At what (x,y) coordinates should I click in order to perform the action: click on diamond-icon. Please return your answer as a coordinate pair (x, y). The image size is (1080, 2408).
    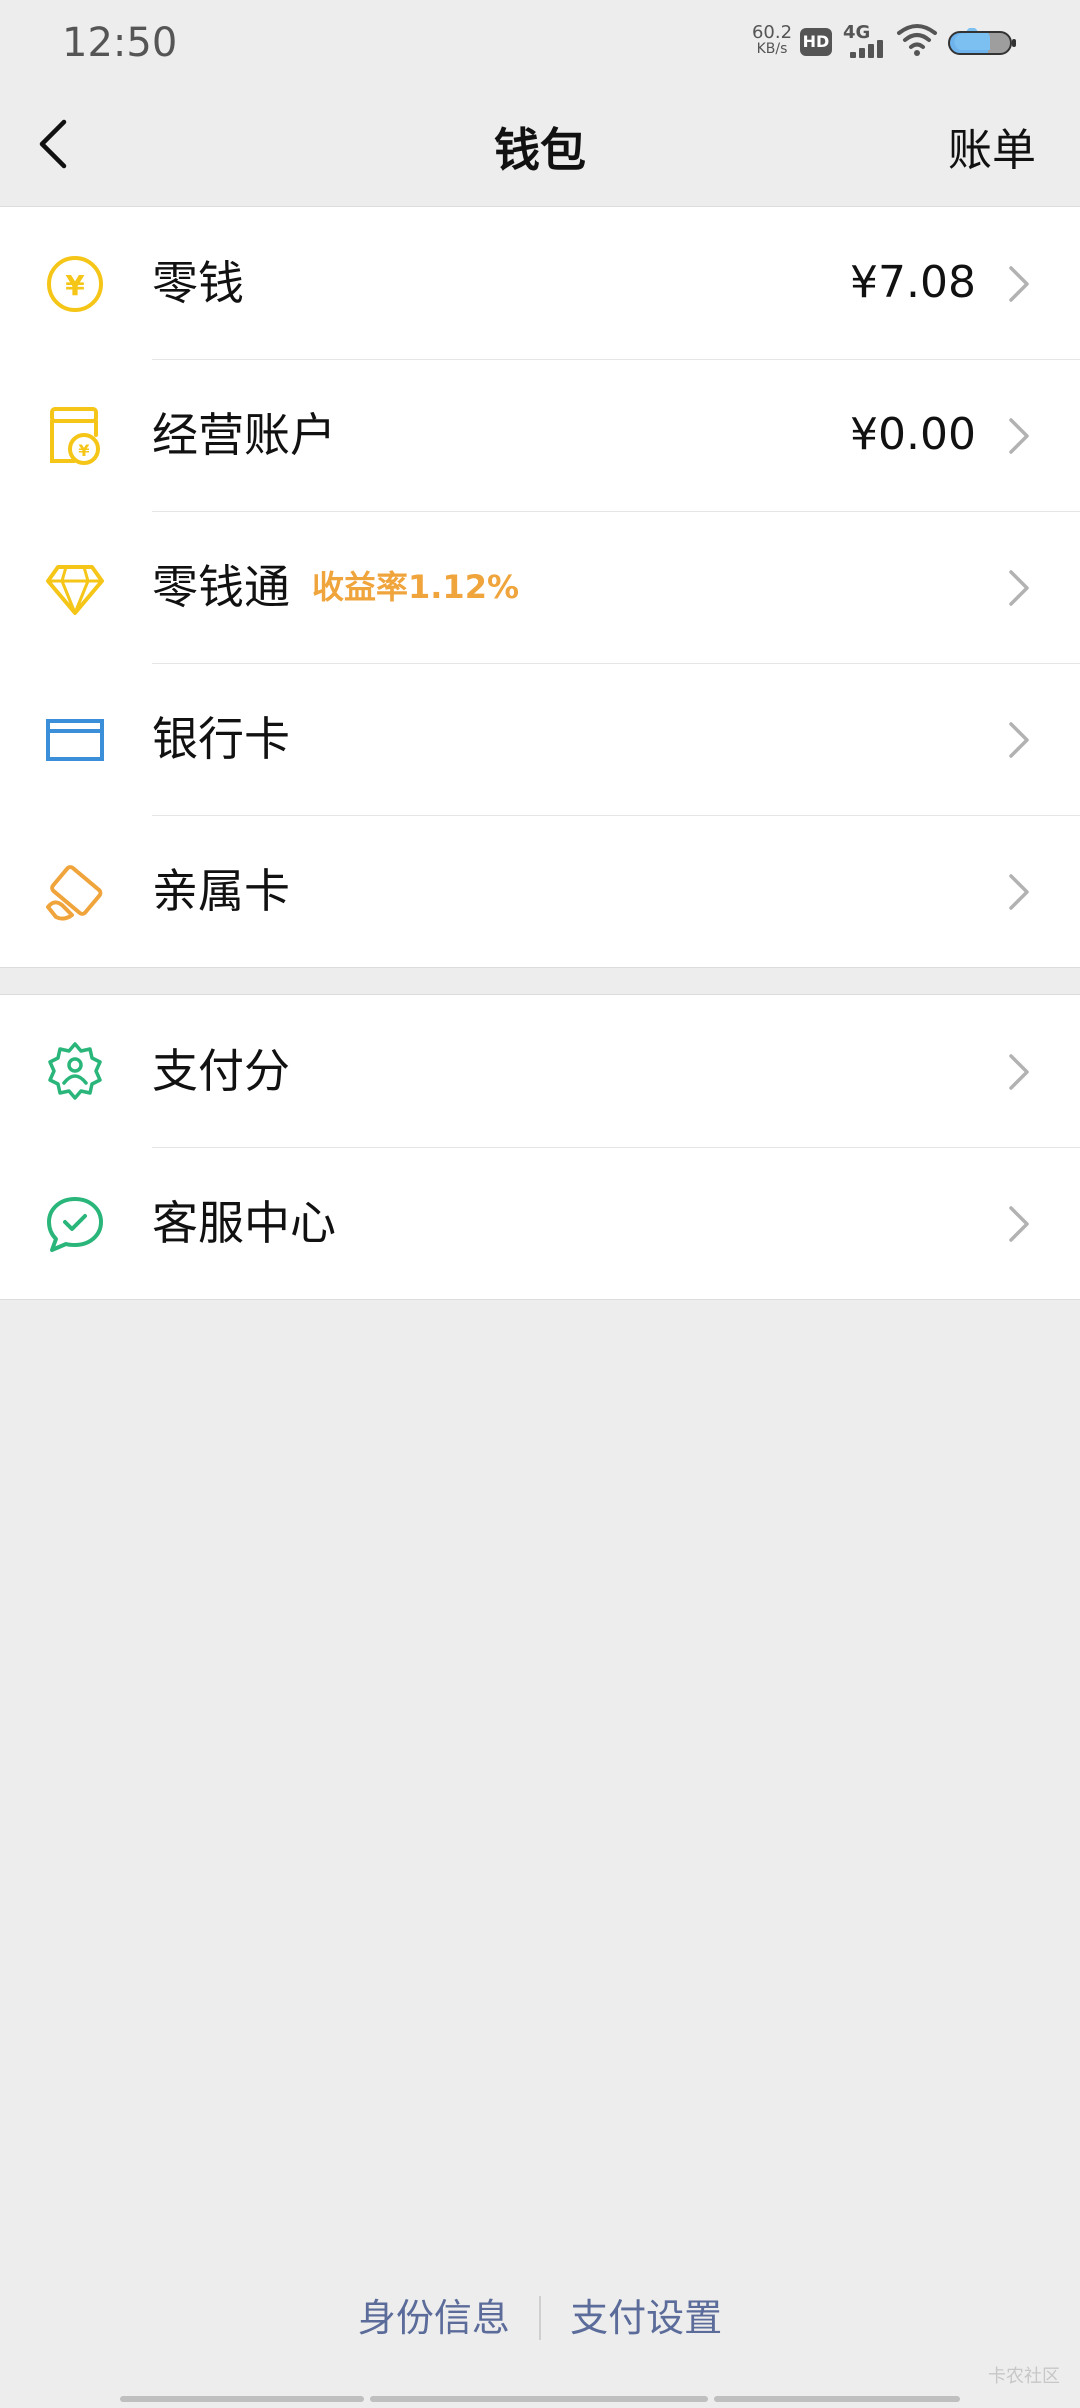
    Looking at the image, I should click on (75, 590).